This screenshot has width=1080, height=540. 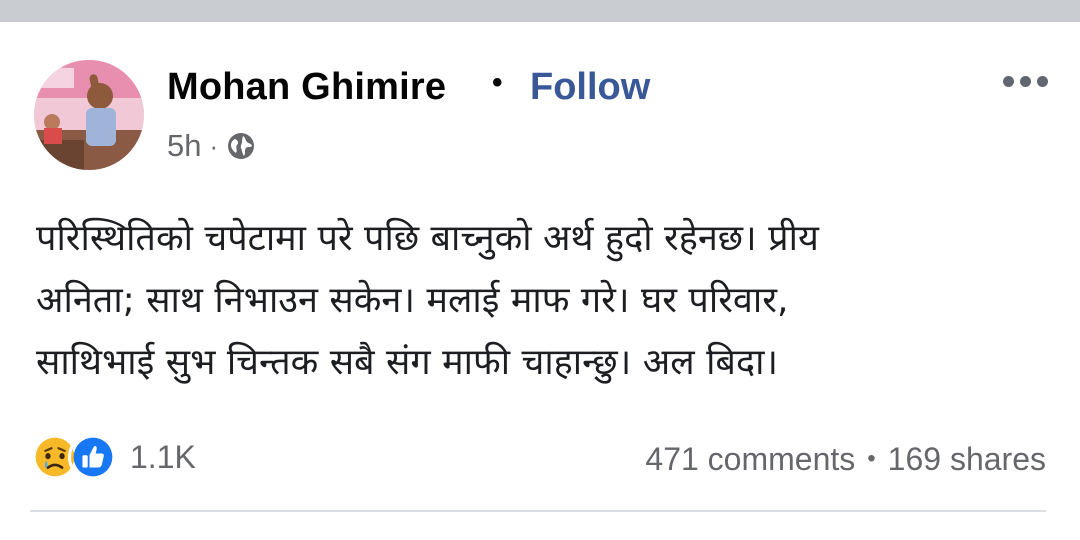 I want to click on post-meta: 5h ·, so click(x=211, y=146).